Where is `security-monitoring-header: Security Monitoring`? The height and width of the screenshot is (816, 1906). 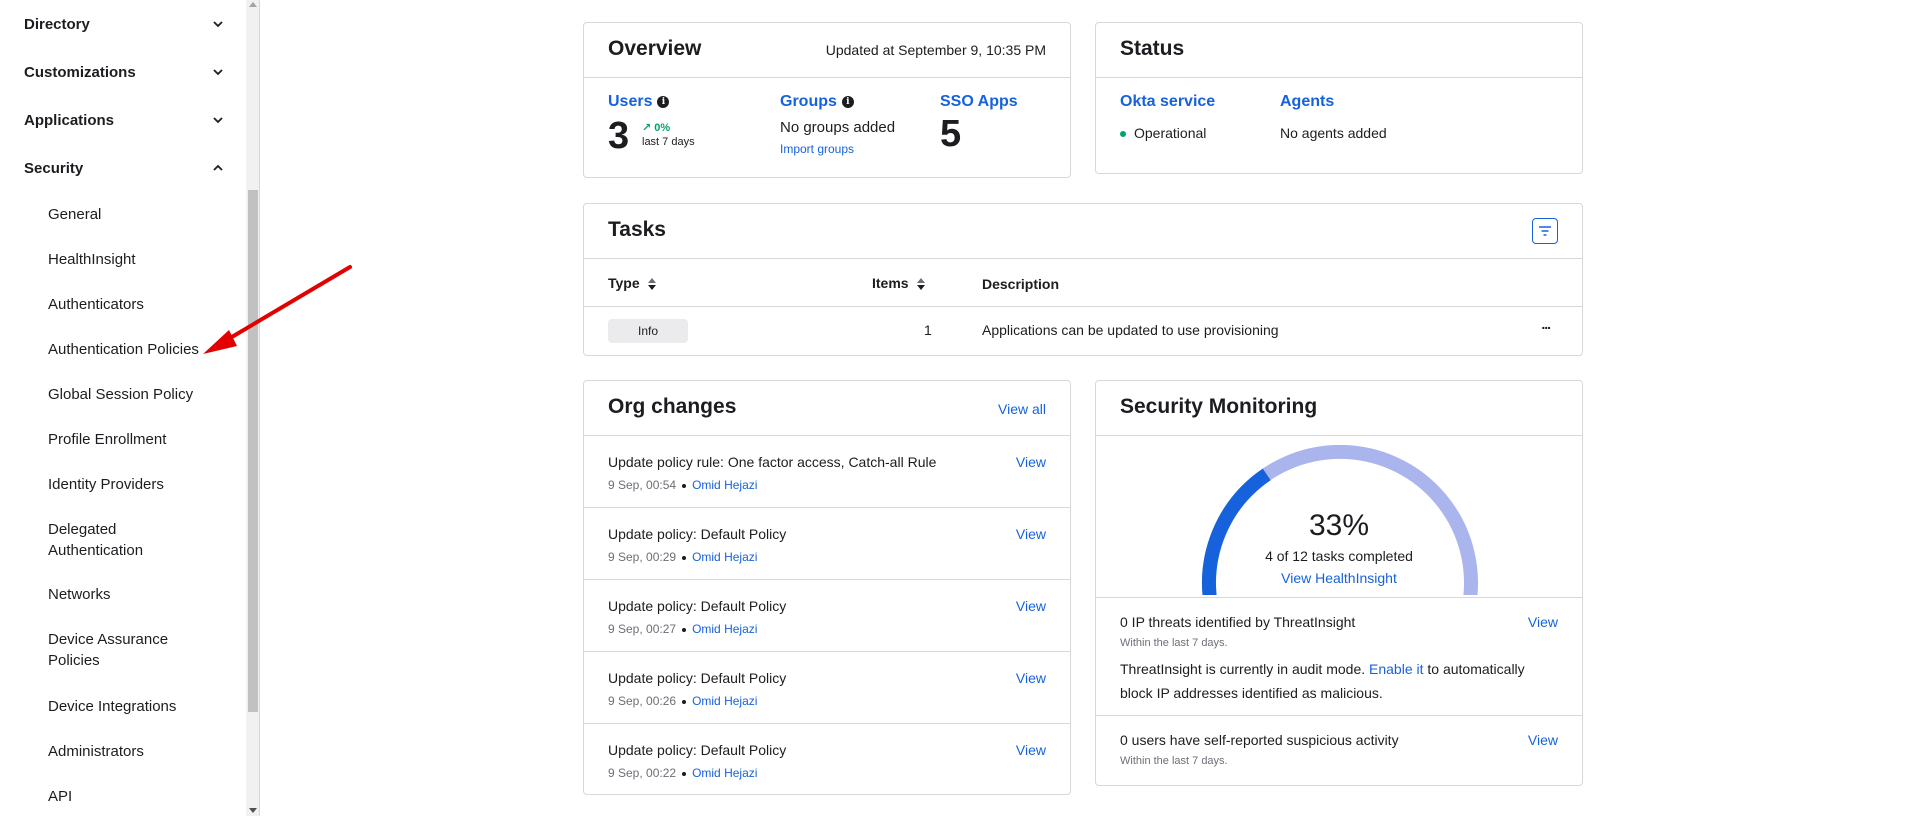
security-monitoring-header: Security Monitoring is located at coordinates (1339, 408).